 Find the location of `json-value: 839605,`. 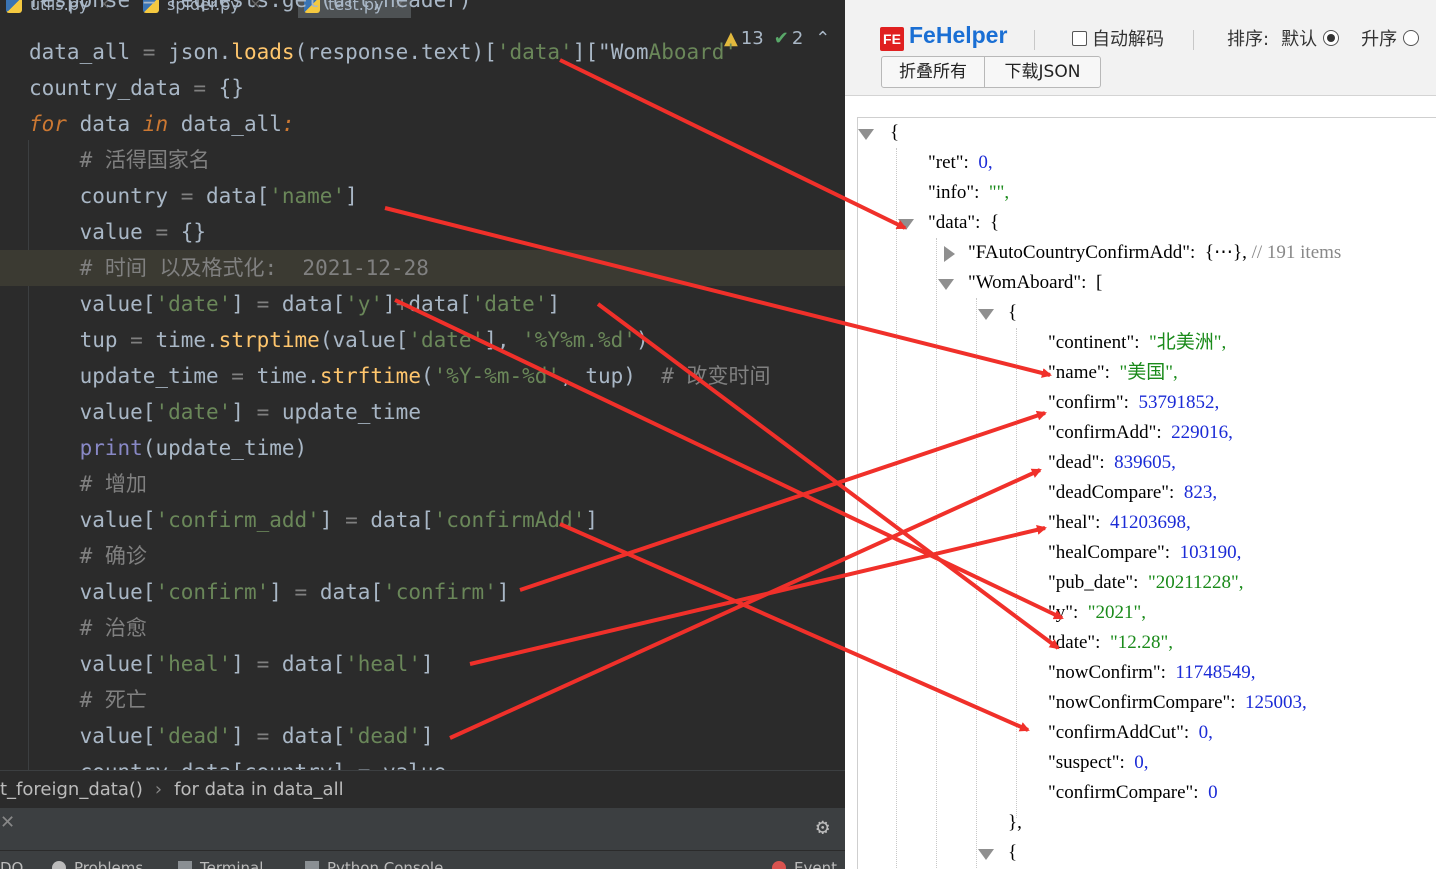

json-value: 839605, is located at coordinates (1145, 462).